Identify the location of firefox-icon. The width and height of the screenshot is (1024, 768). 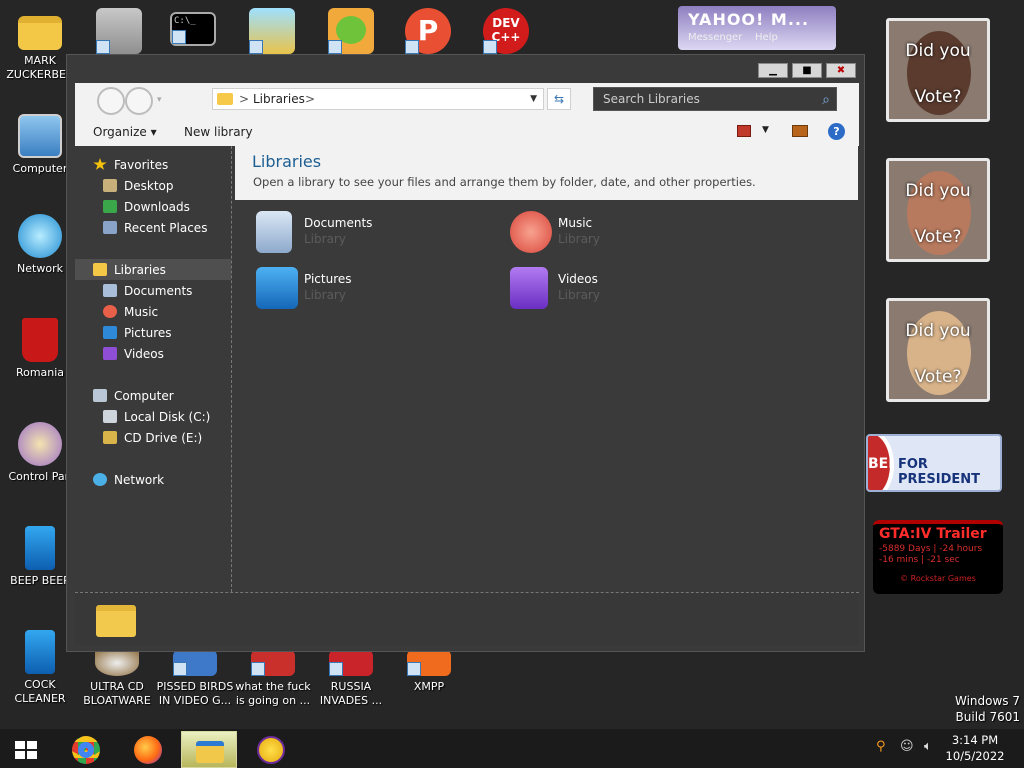
(148, 750).